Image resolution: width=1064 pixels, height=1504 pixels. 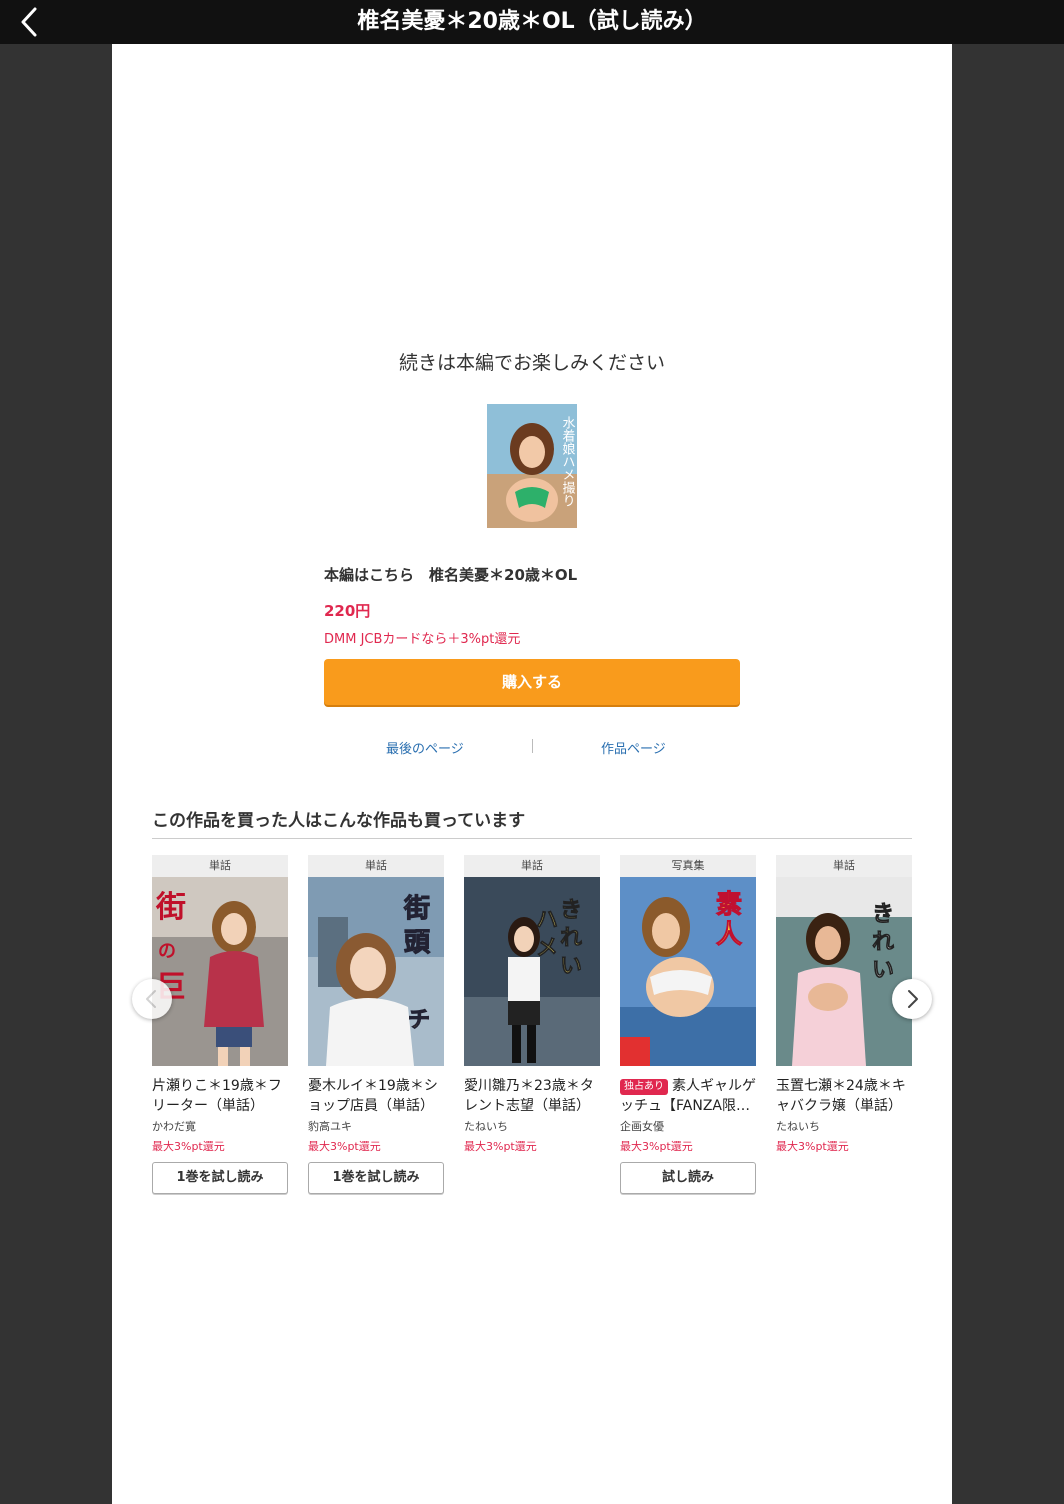 I want to click on card-tag: 写真集, so click(x=688, y=866).